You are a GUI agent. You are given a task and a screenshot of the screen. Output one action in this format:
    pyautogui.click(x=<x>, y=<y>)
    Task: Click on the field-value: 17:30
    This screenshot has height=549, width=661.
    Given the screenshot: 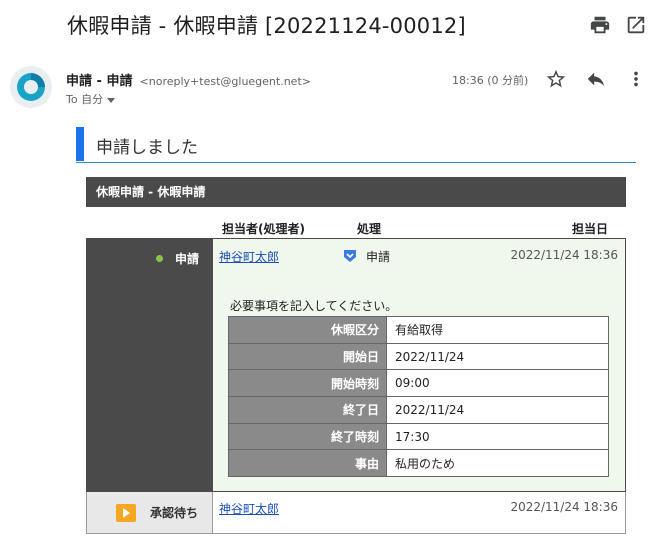 What is the action you would take?
    pyautogui.click(x=497, y=436)
    